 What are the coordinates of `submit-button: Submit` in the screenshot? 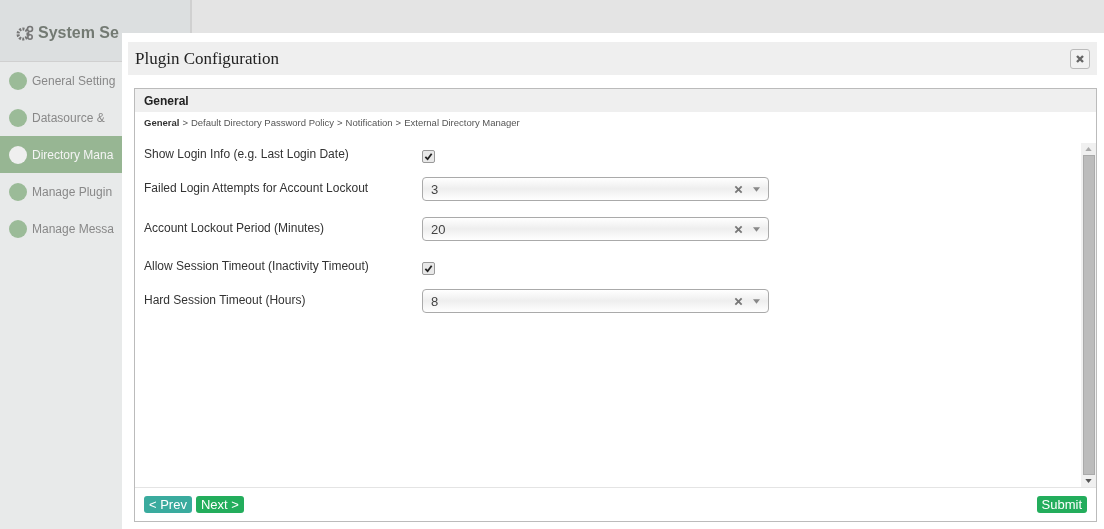 It's located at (1061, 504).